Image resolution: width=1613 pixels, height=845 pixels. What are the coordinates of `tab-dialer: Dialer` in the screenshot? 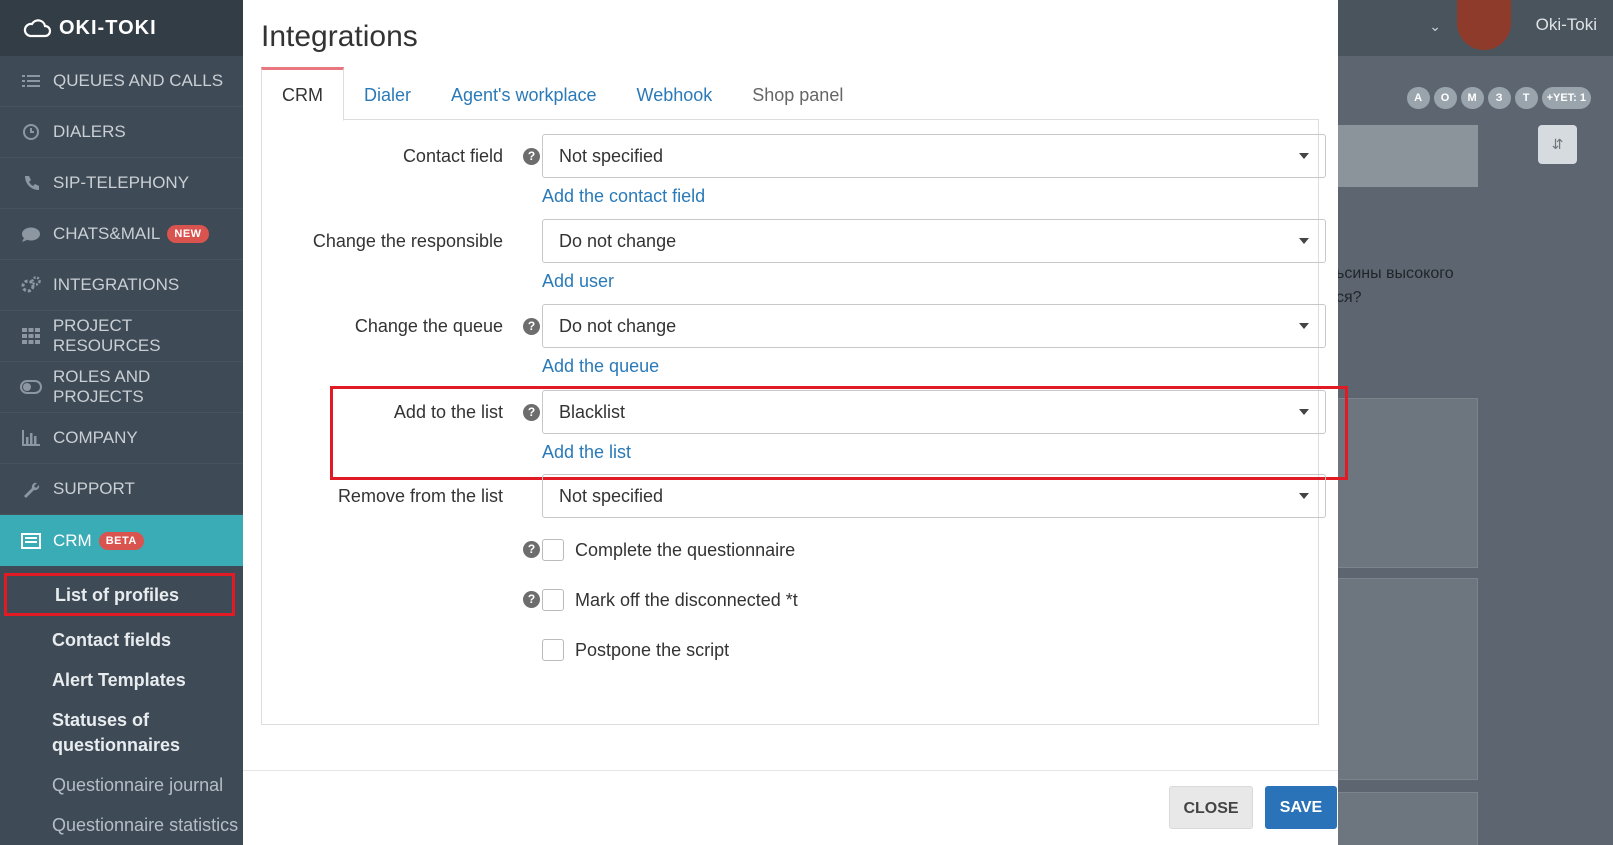 It's located at (387, 93).